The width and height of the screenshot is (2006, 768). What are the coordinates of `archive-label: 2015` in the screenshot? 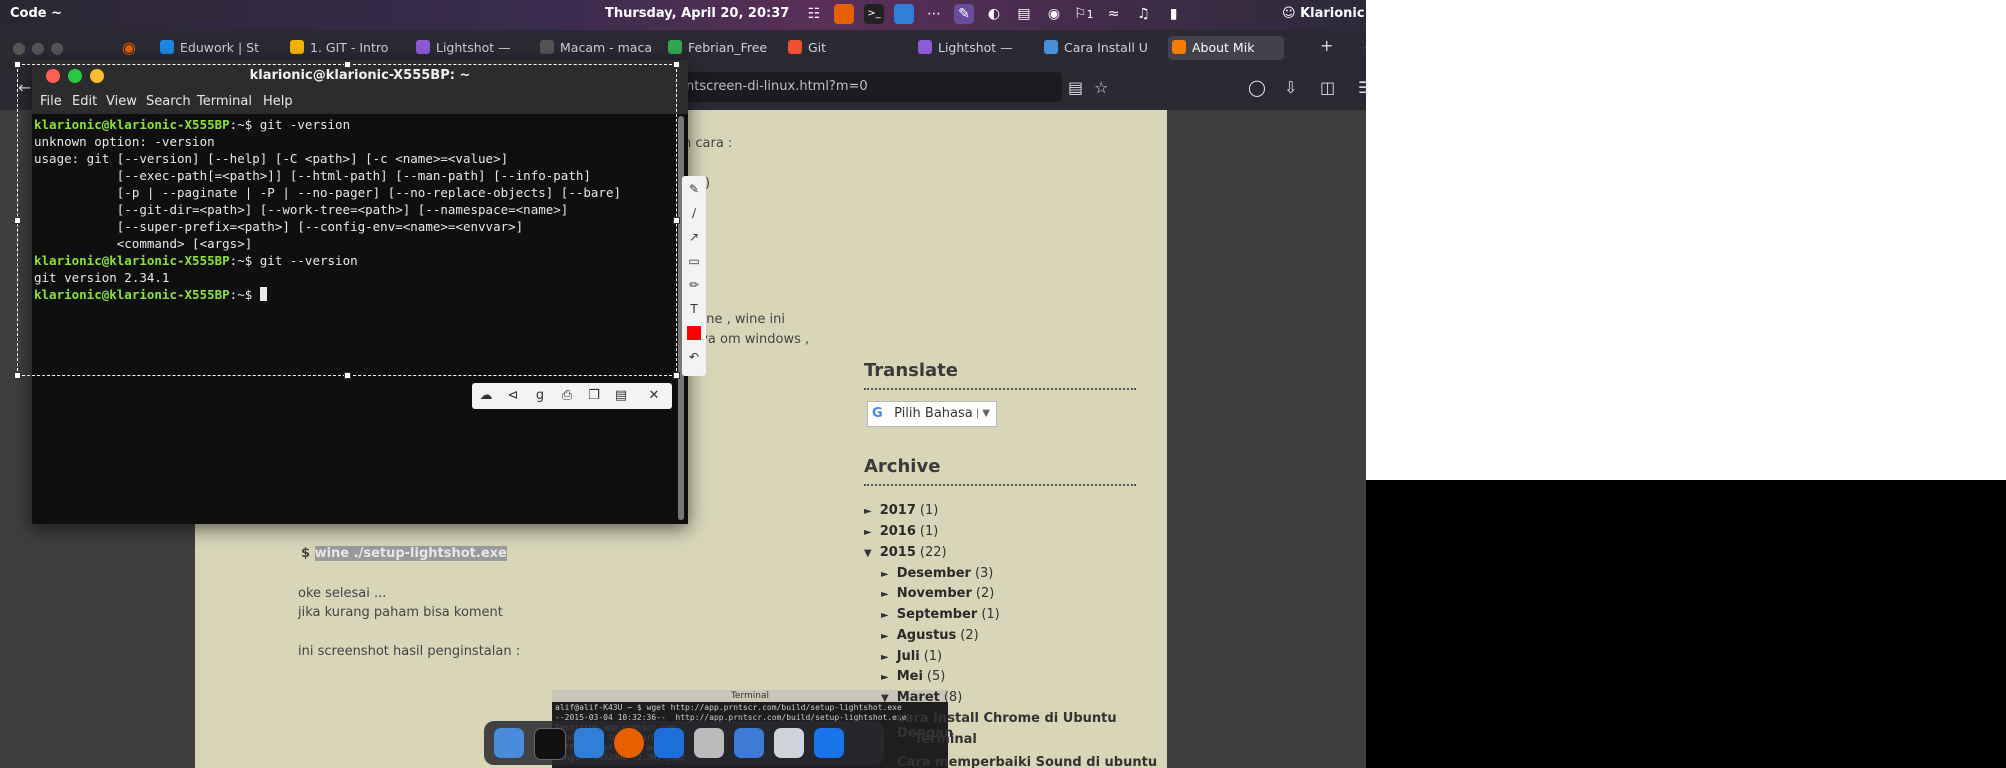 It's located at (898, 552).